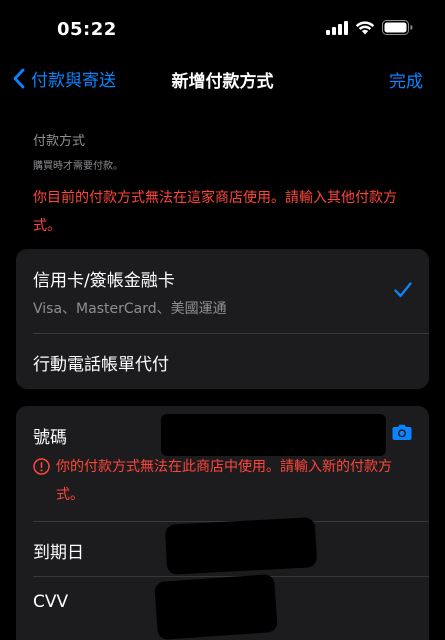  I want to click on back-button: 付款與寄送, so click(64, 78).